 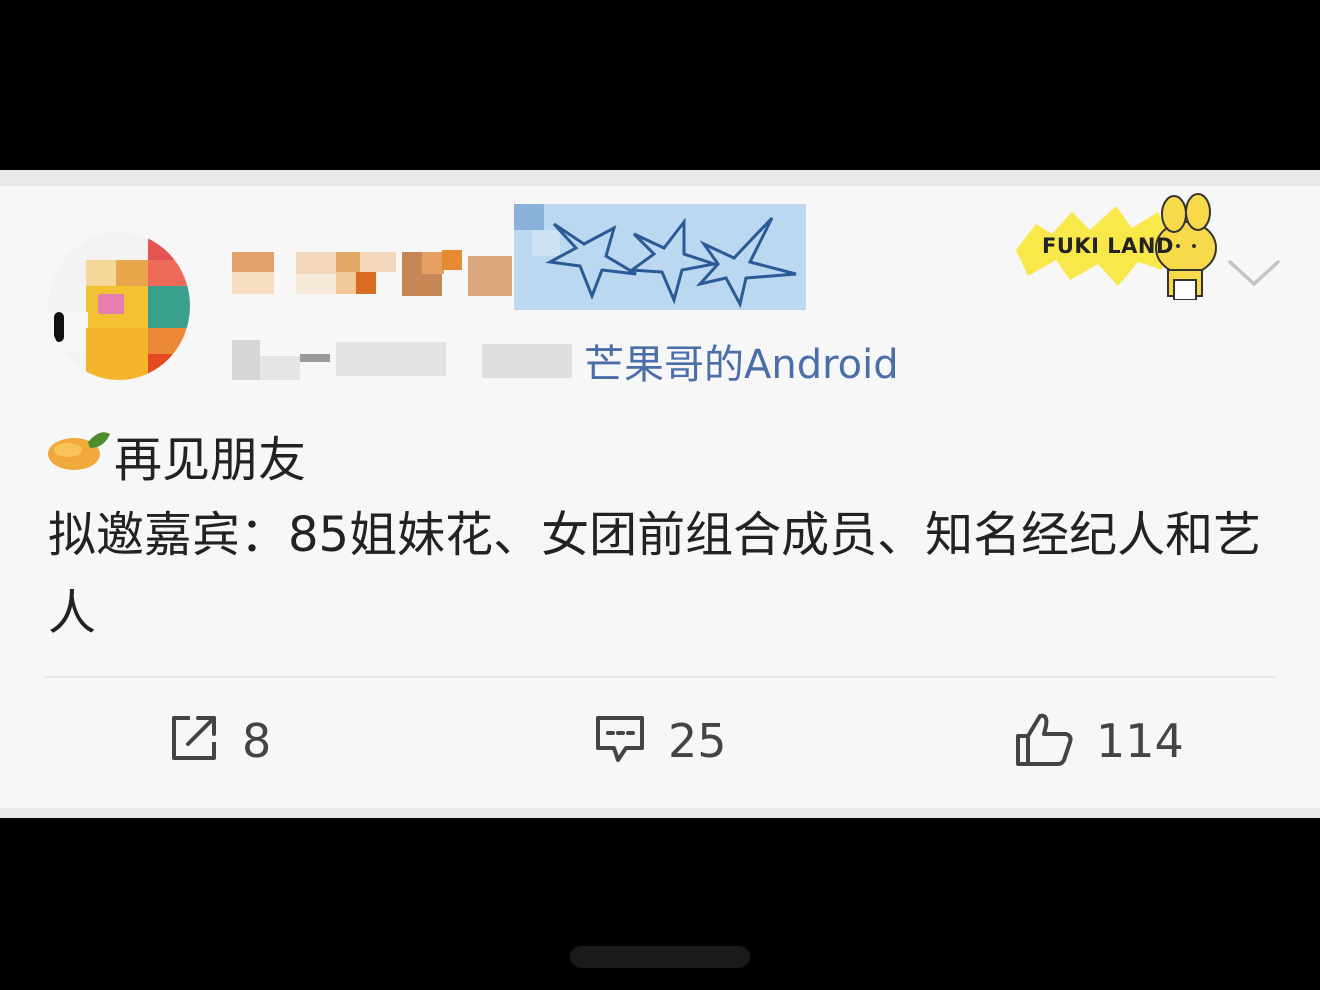 I want to click on username-blurred, so click(x=377, y=273).